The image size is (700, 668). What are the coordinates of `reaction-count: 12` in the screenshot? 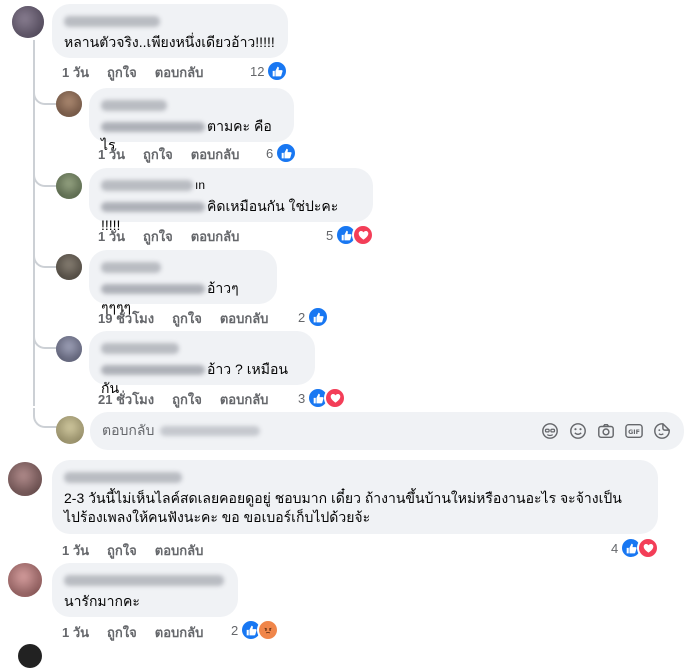 It's located at (257, 71).